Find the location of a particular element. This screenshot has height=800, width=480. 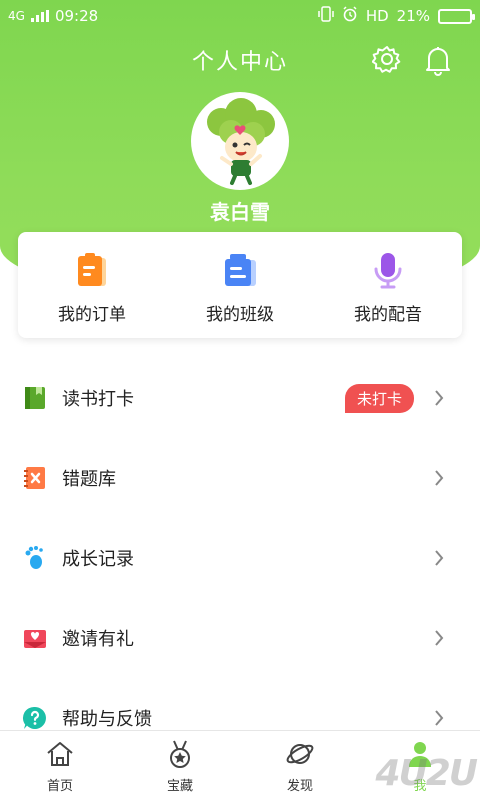

my-dubbing-label: 我的配音 is located at coordinates (388, 315).